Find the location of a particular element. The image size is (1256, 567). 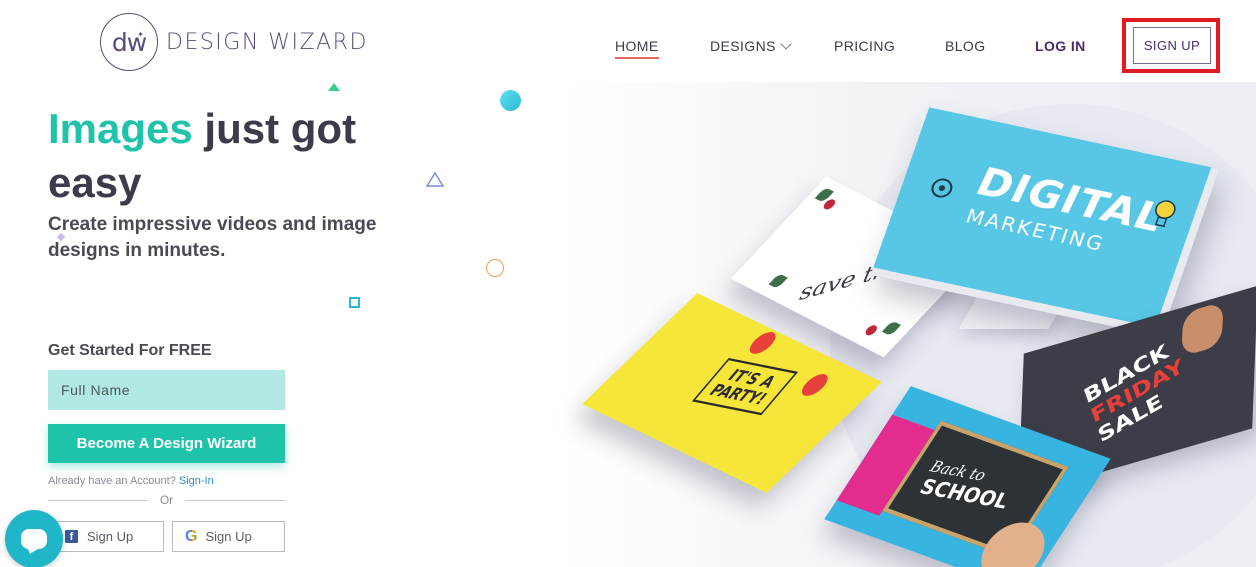

nav-pricing-link: PRICING is located at coordinates (864, 46).